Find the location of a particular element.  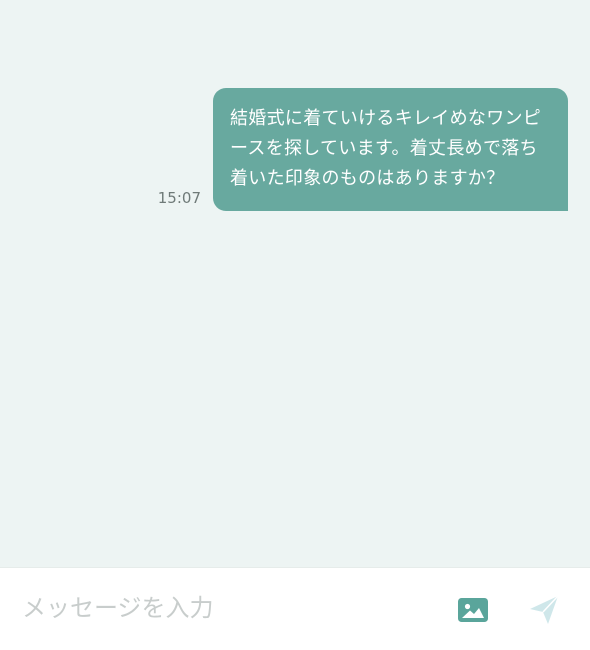

attach-image-button is located at coordinates (473, 610).